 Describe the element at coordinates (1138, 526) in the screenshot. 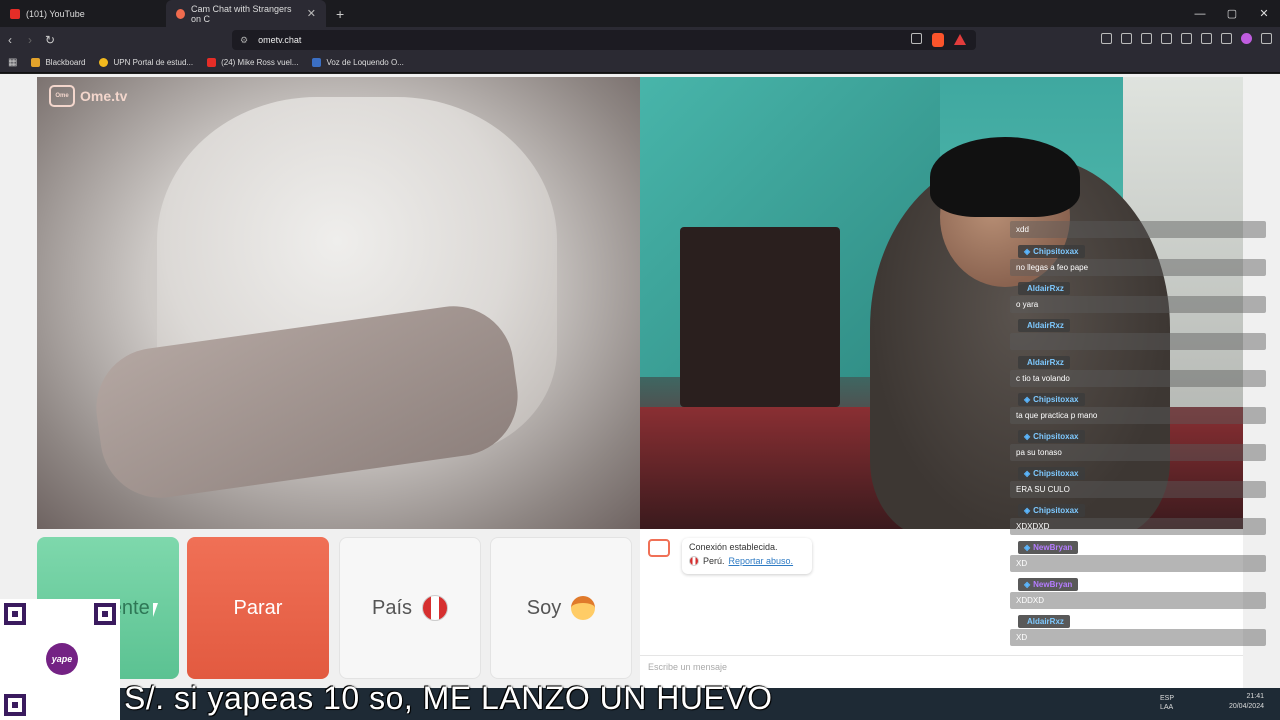

I see `chat-message: XDXDXD` at that location.